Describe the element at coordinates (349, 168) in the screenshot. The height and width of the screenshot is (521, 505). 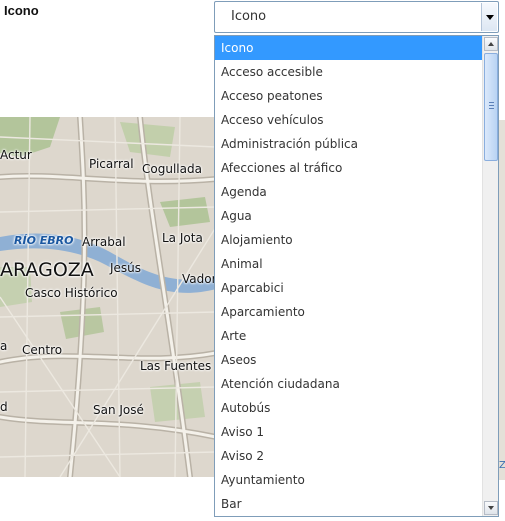
I see `option-item: Afecciones al tráfico` at that location.